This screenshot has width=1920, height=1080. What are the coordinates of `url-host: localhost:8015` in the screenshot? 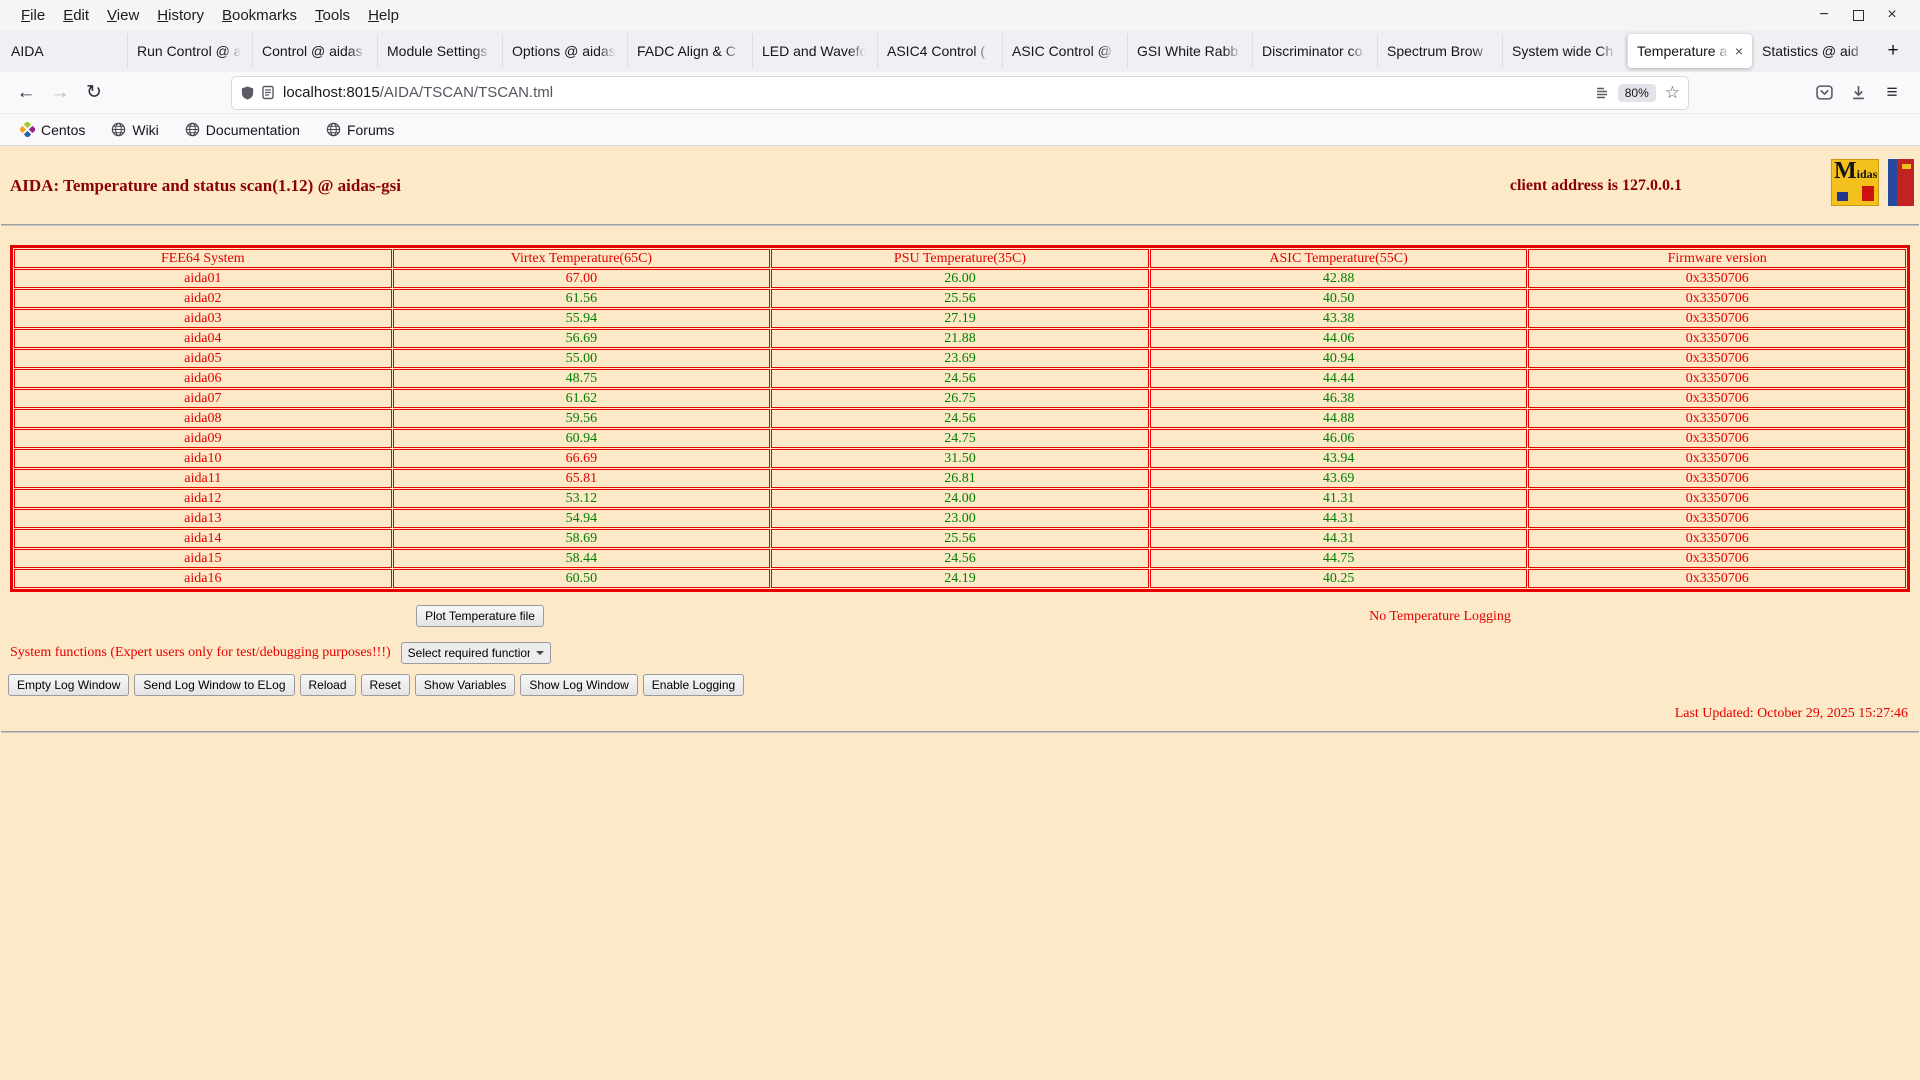 It's located at (331, 92).